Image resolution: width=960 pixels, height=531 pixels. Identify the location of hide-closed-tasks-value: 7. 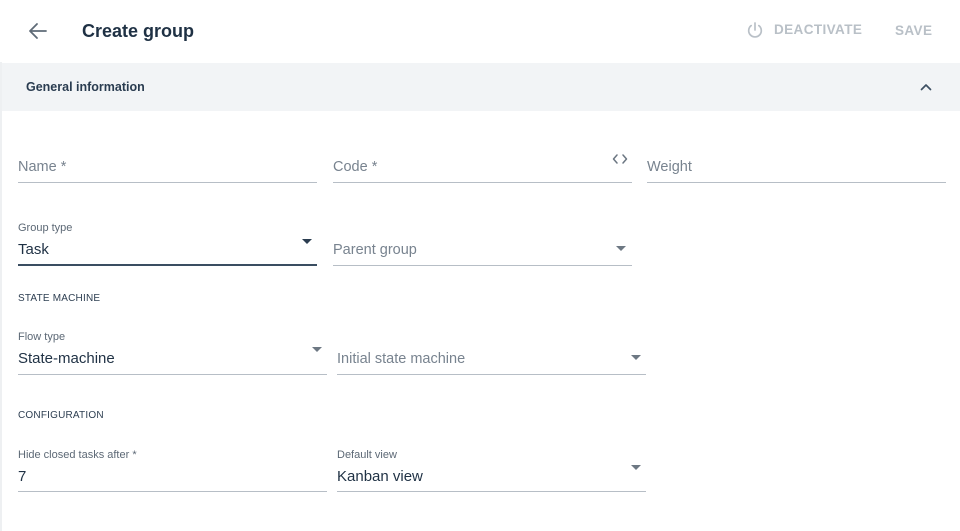
(22, 476).